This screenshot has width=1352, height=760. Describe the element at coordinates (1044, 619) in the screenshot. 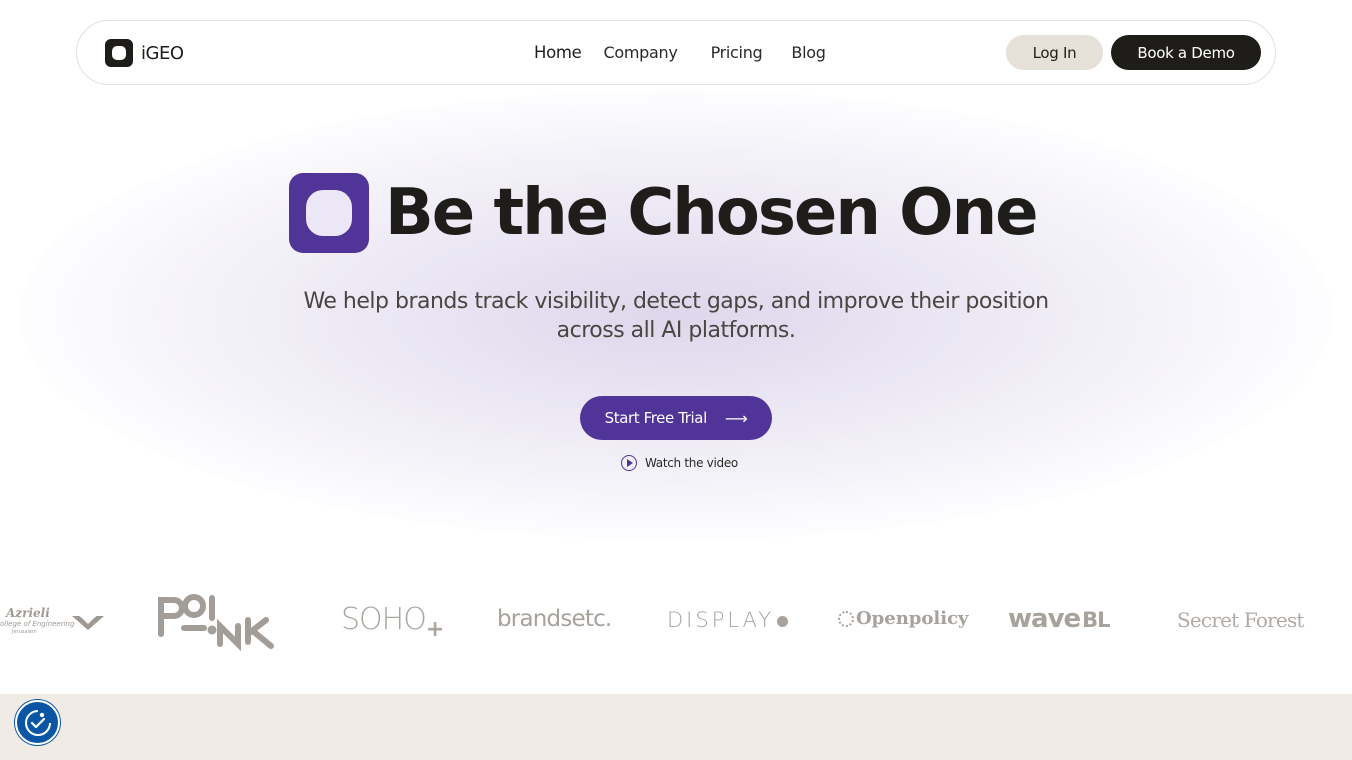

I see `wave-wordmark: wave` at that location.